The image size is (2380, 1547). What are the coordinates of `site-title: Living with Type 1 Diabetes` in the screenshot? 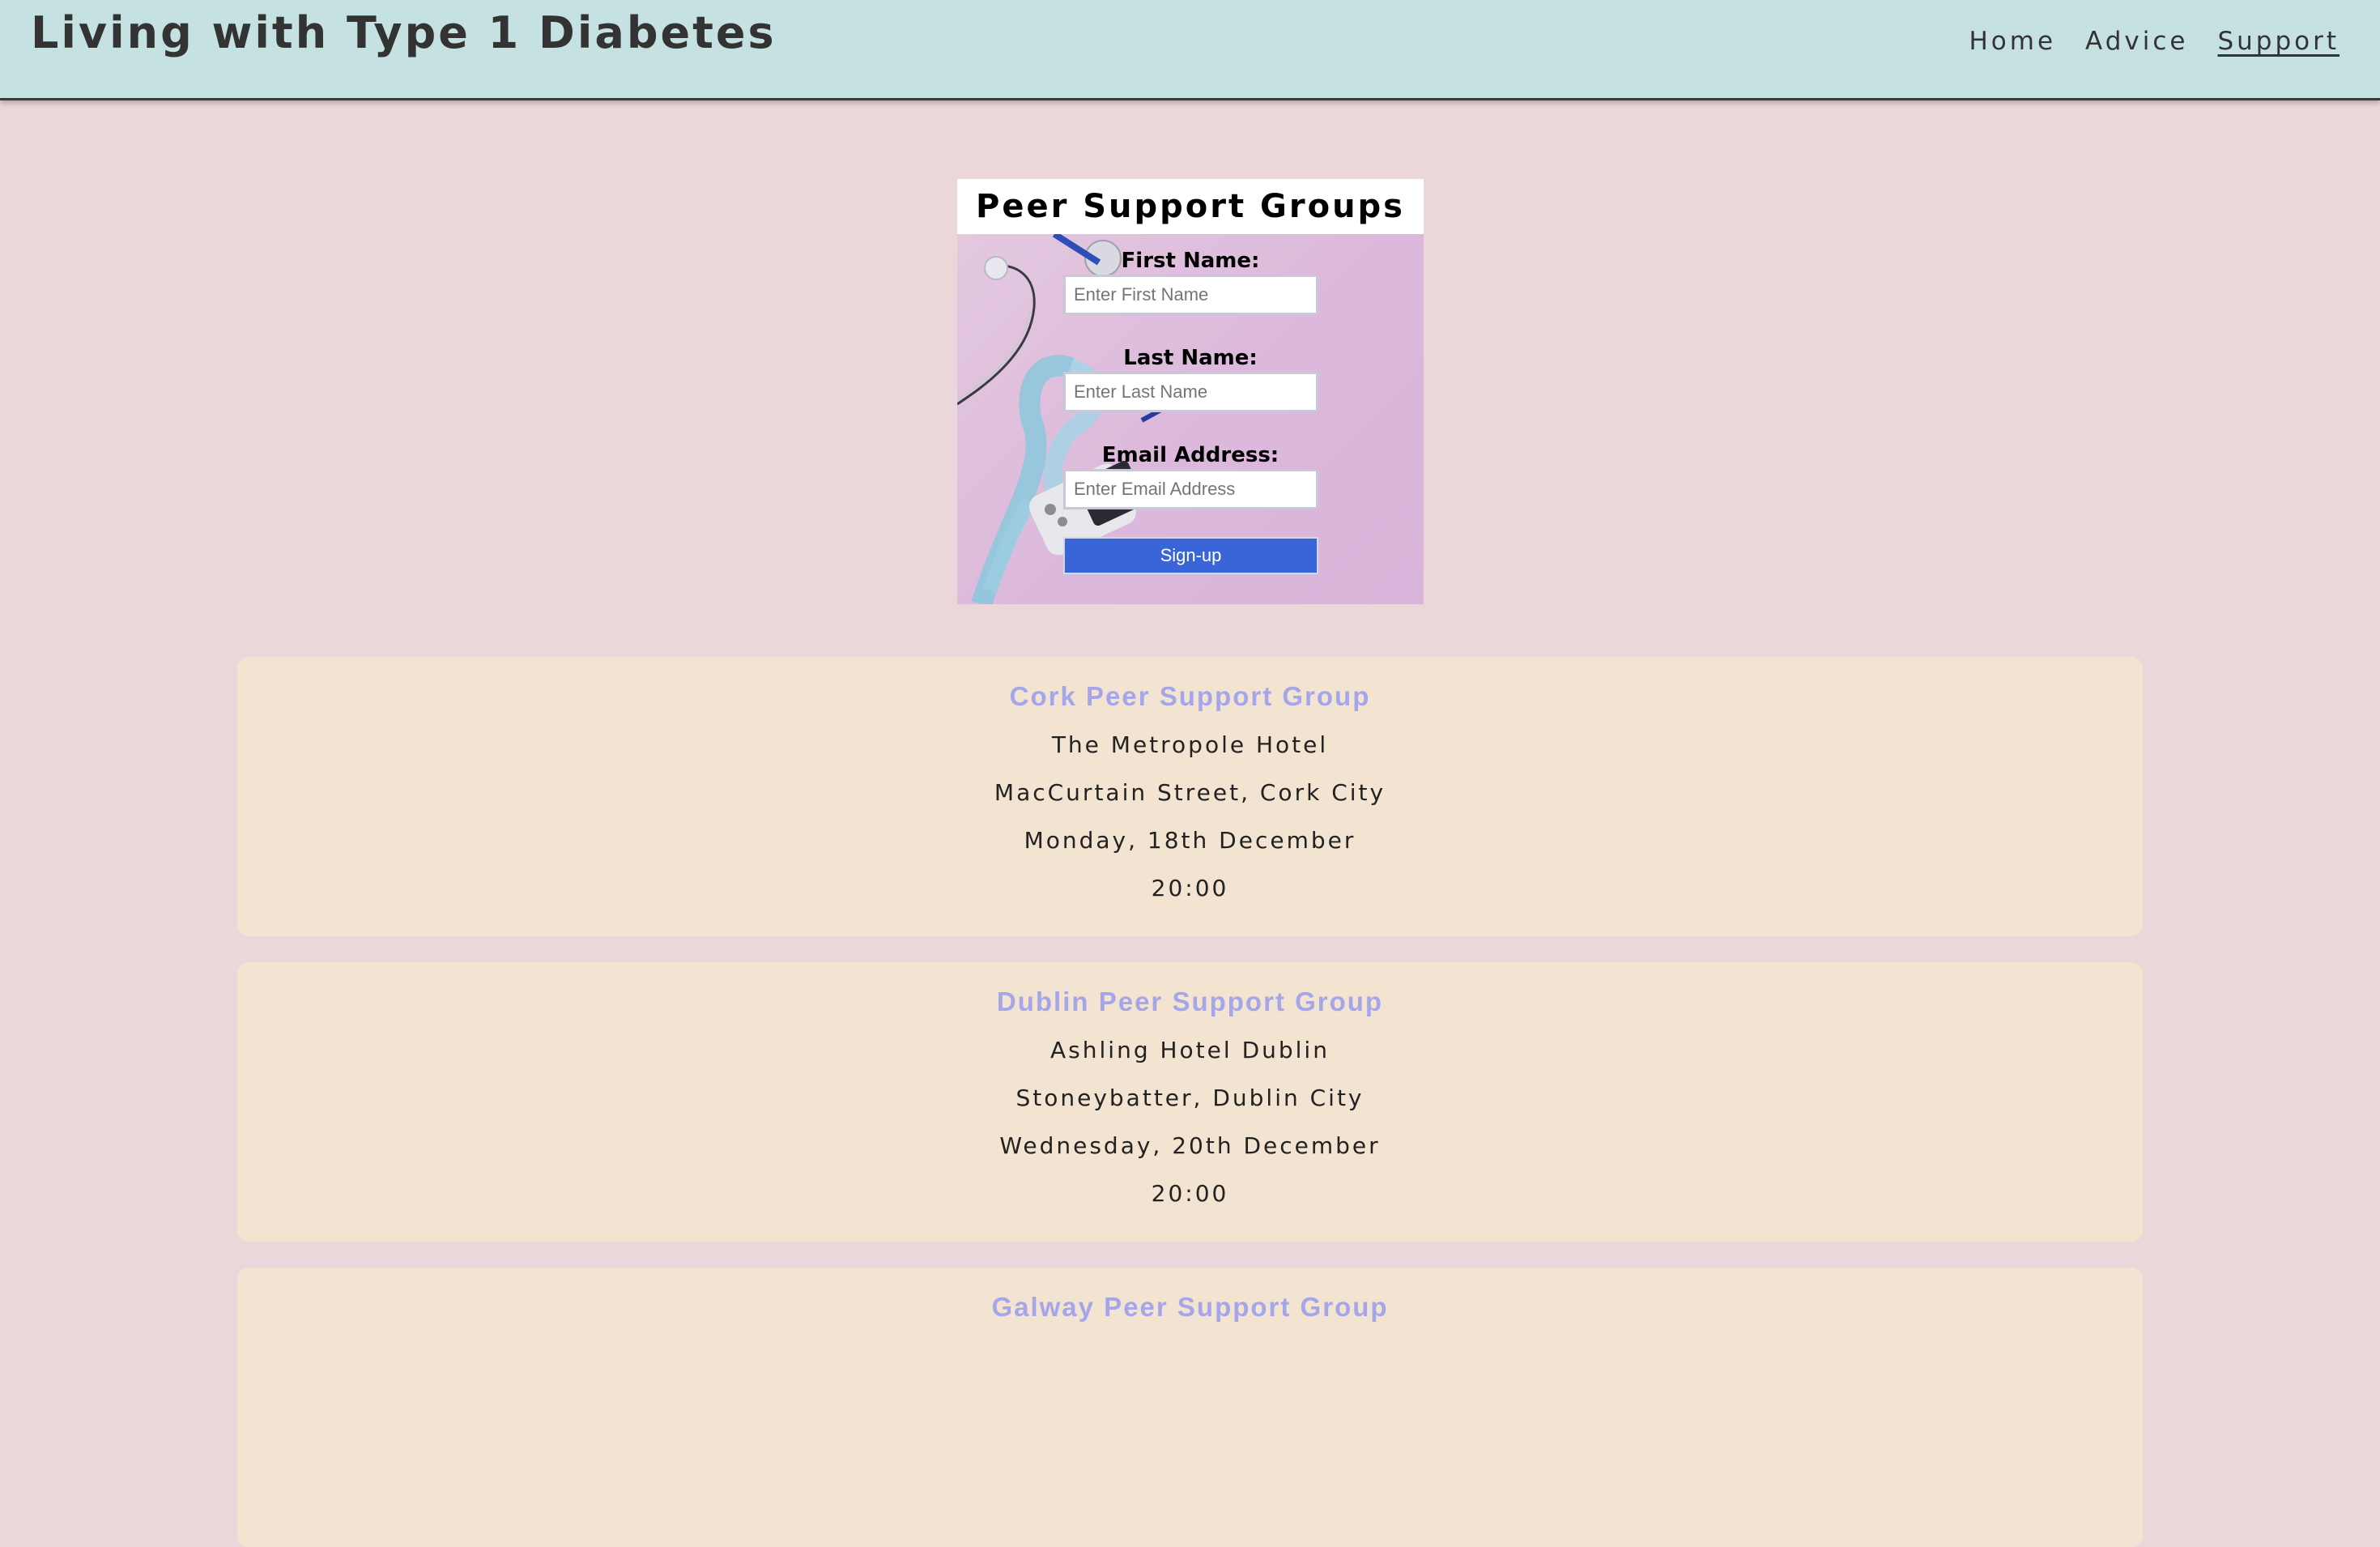 It's located at (404, 32).